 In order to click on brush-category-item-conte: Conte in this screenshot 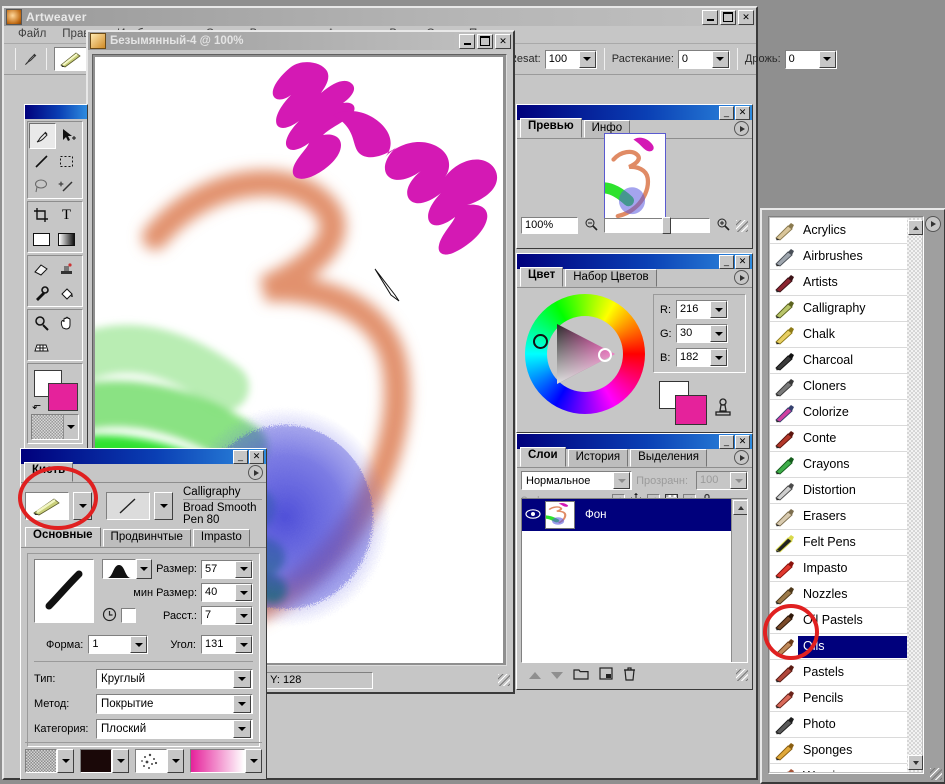, I will do `click(838, 439)`.